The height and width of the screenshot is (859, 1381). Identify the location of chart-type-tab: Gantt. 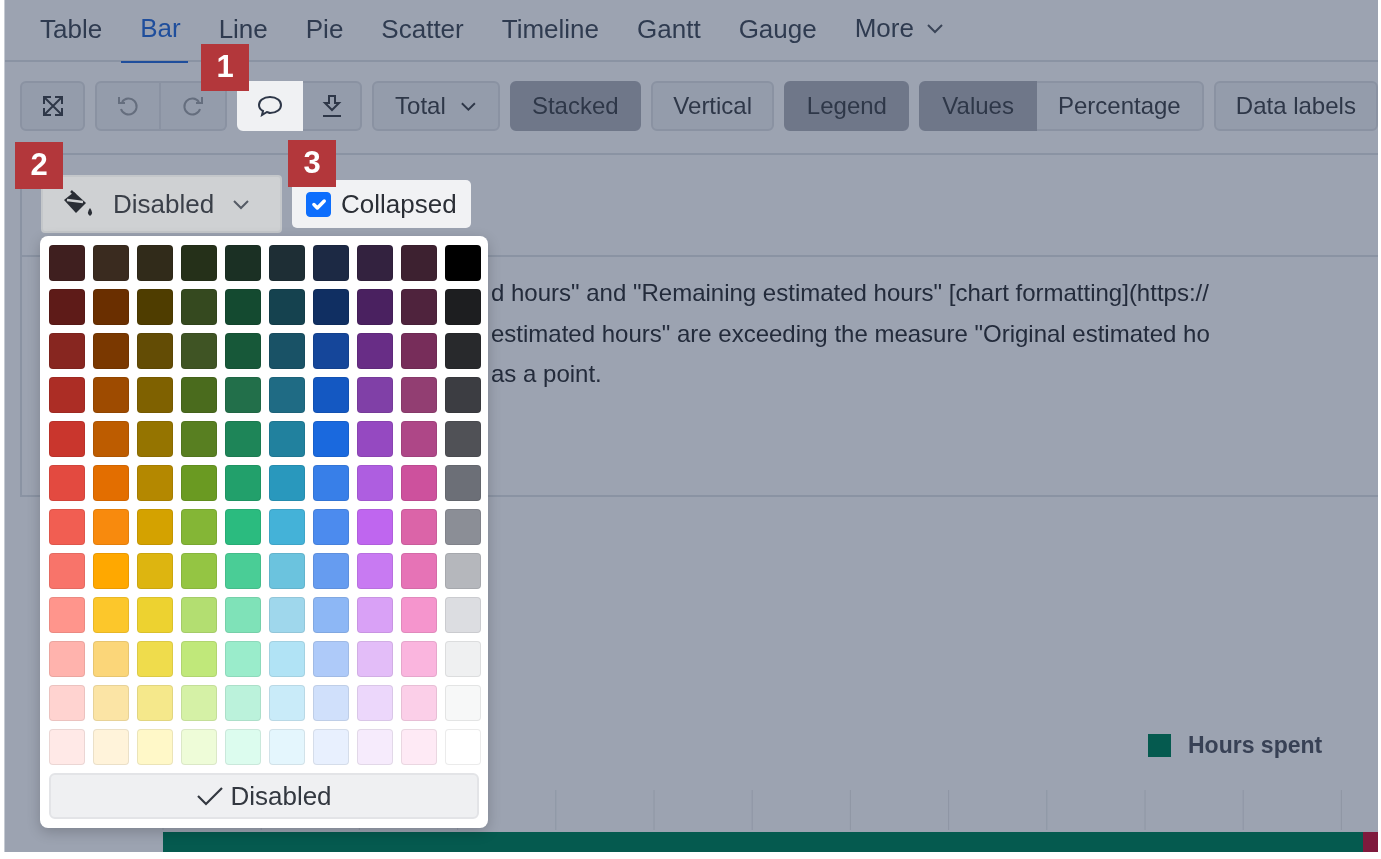
(669, 29).